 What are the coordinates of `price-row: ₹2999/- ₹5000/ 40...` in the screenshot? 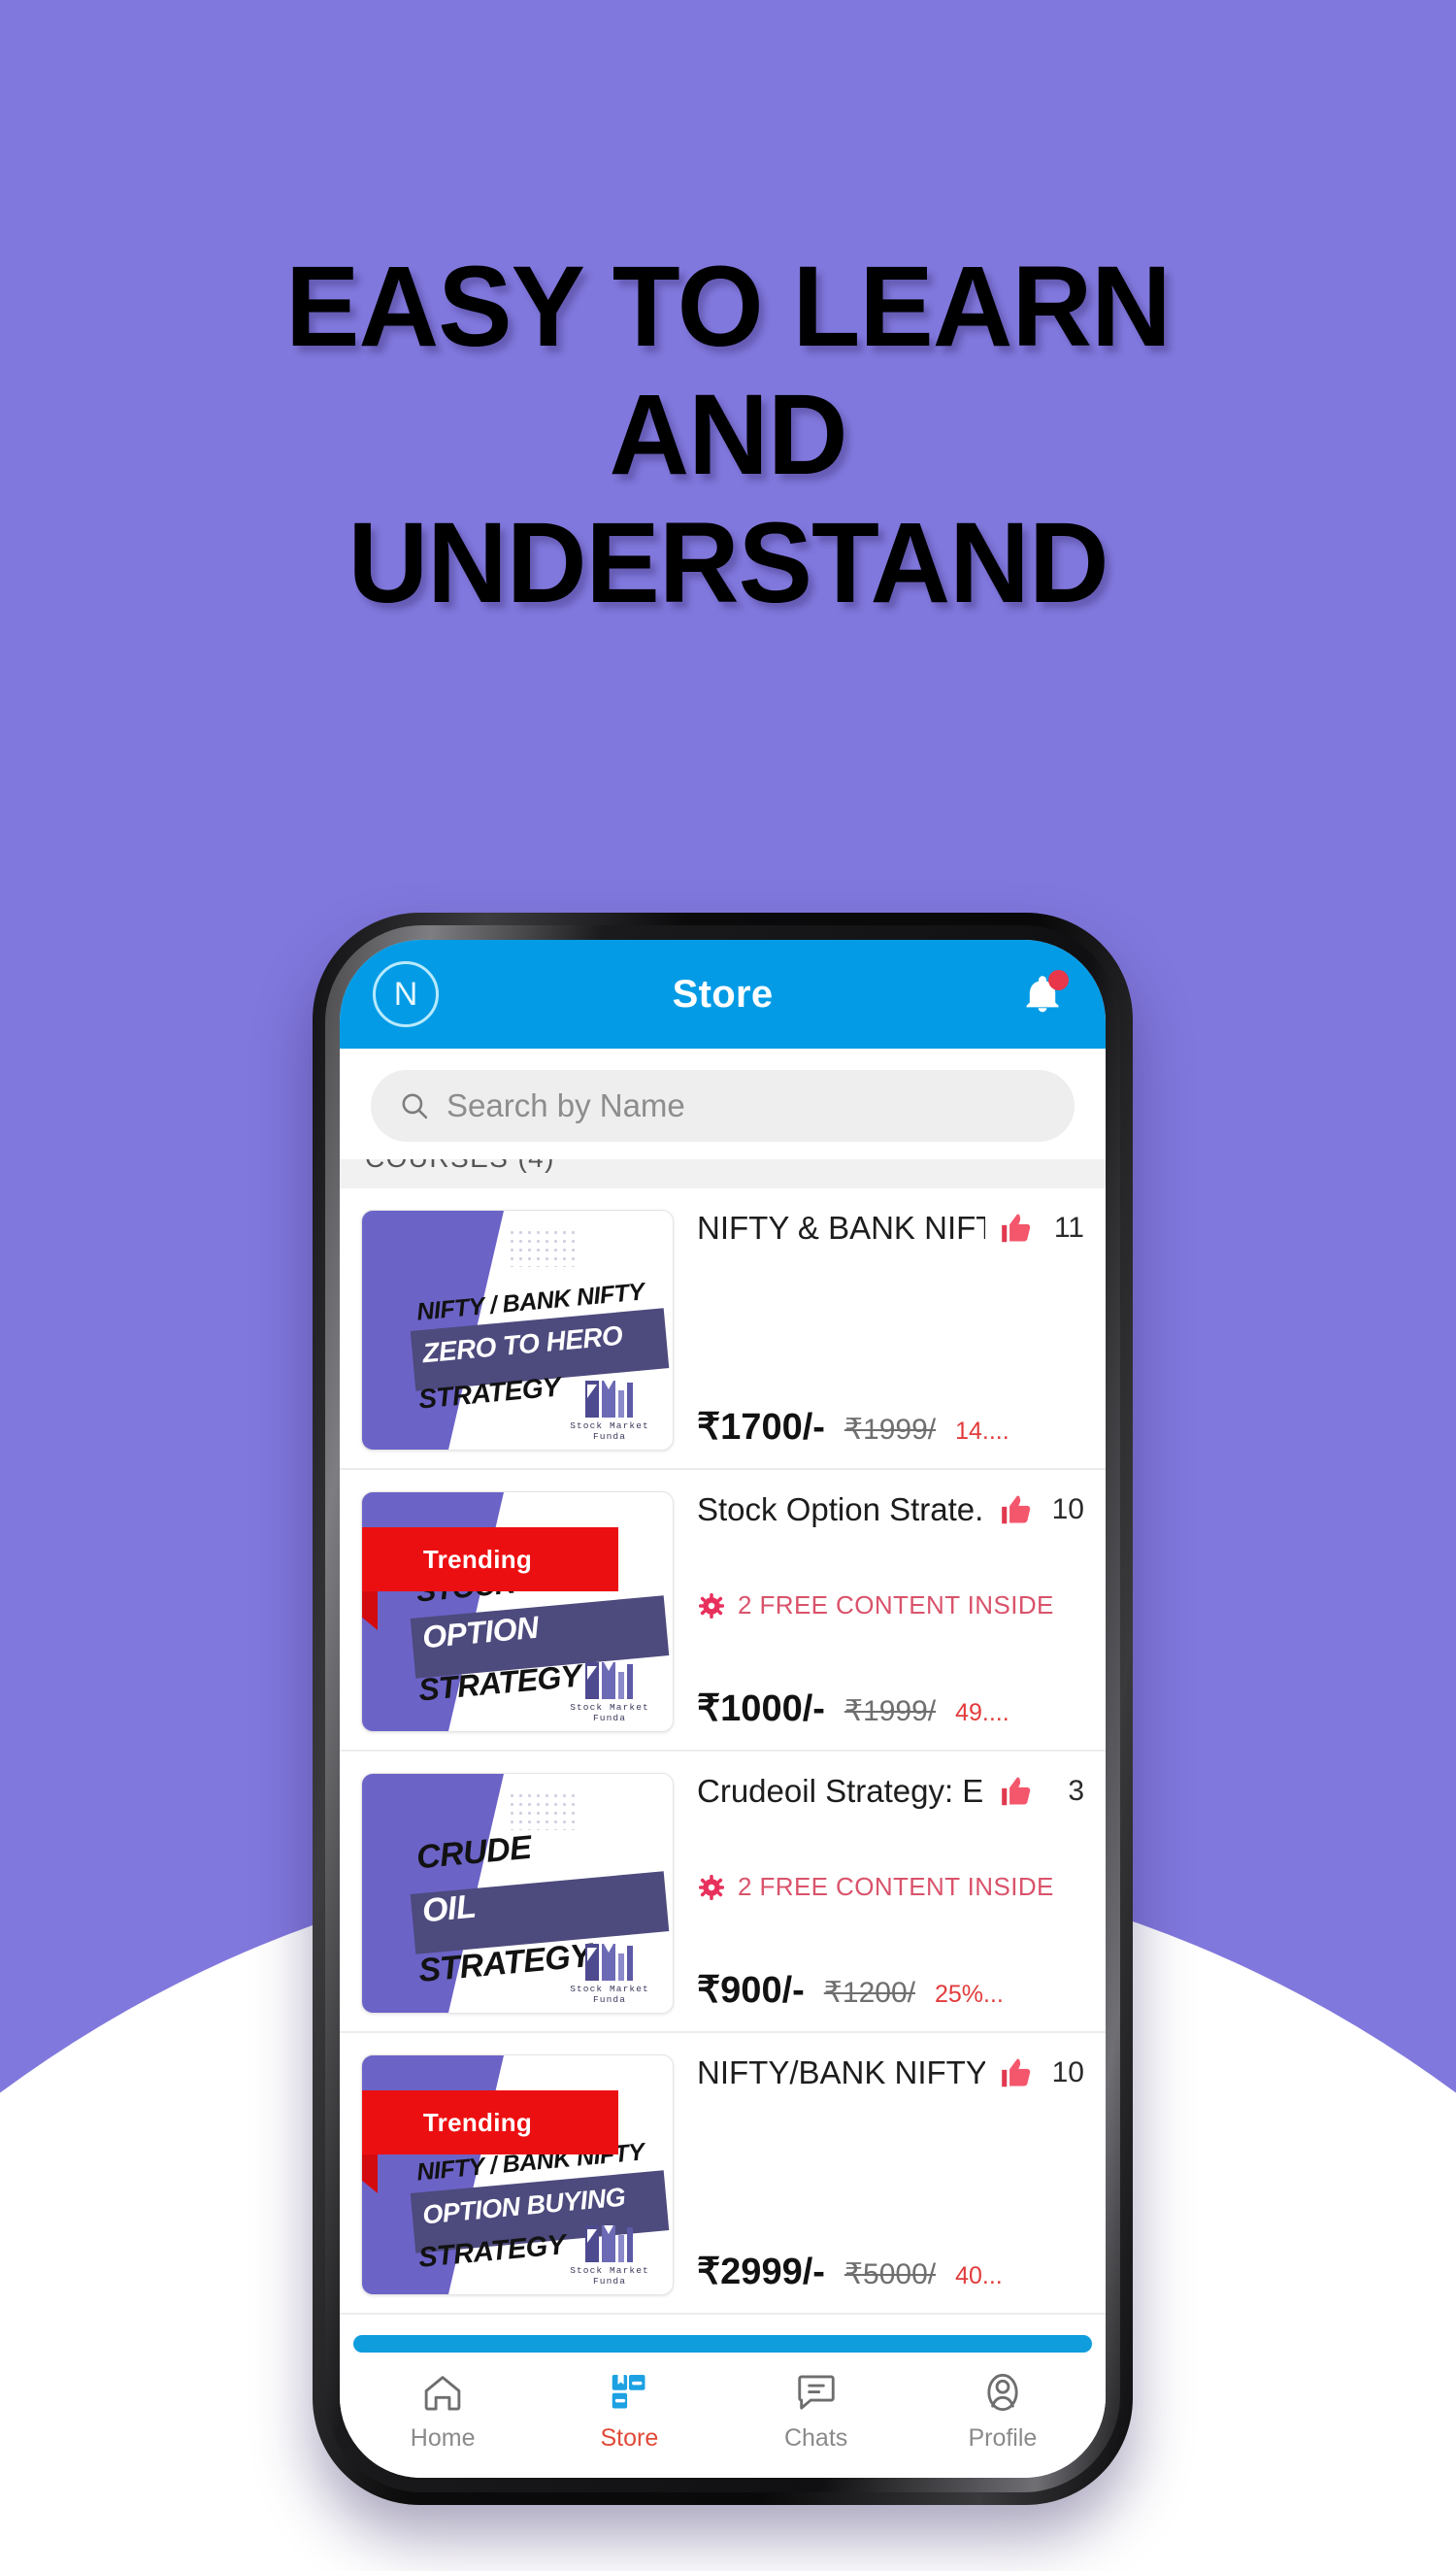 It's located at (890, 2271).